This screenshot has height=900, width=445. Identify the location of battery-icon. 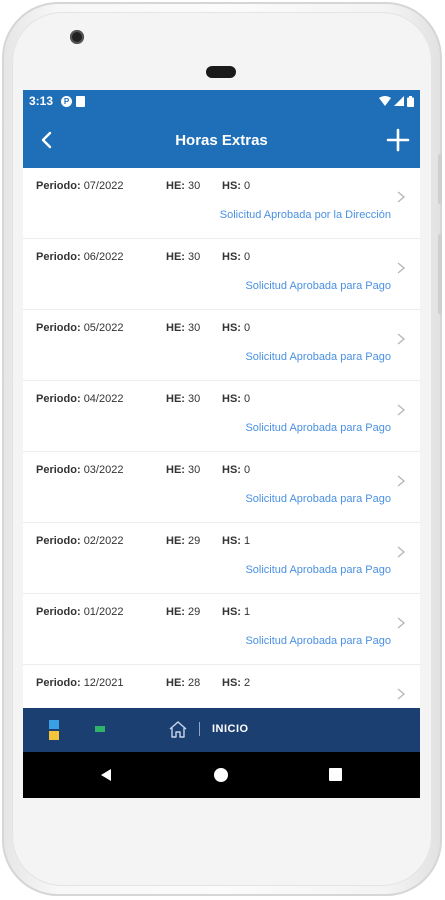
(410, 101).